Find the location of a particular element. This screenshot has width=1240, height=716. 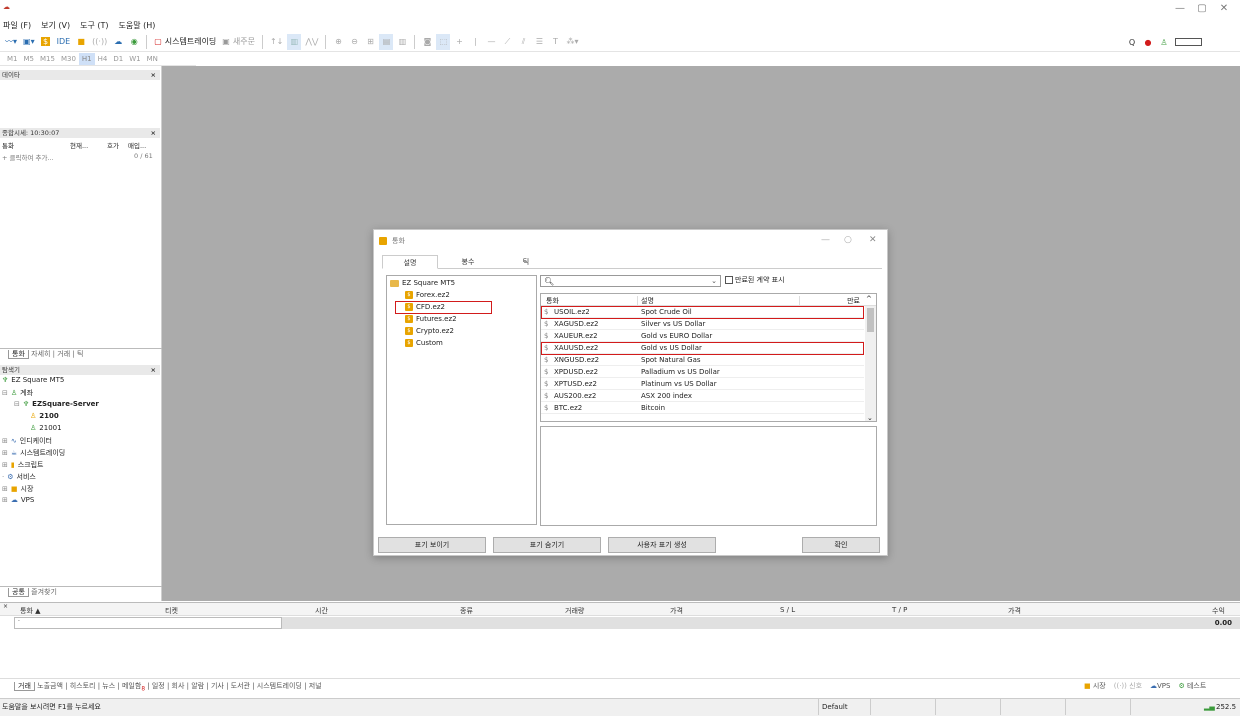

scroll-up-icon: ^ is located at coordinates (869, 299).